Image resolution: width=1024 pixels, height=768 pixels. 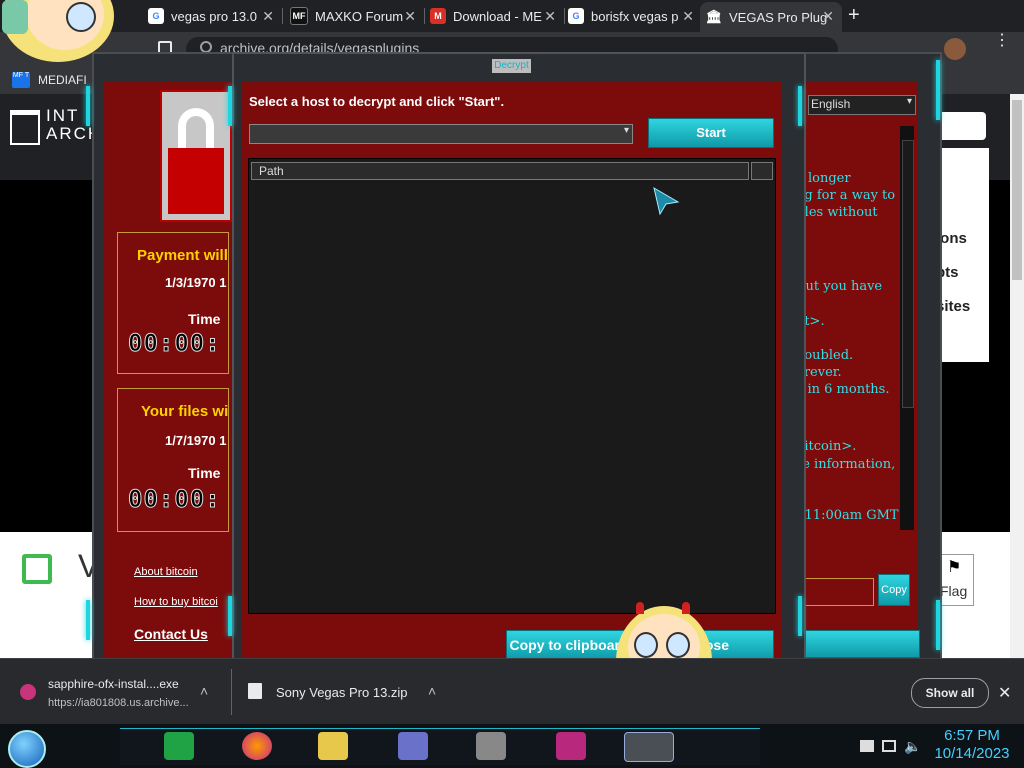 I want to click on message-scrollbar, so click(x=907, y=328).